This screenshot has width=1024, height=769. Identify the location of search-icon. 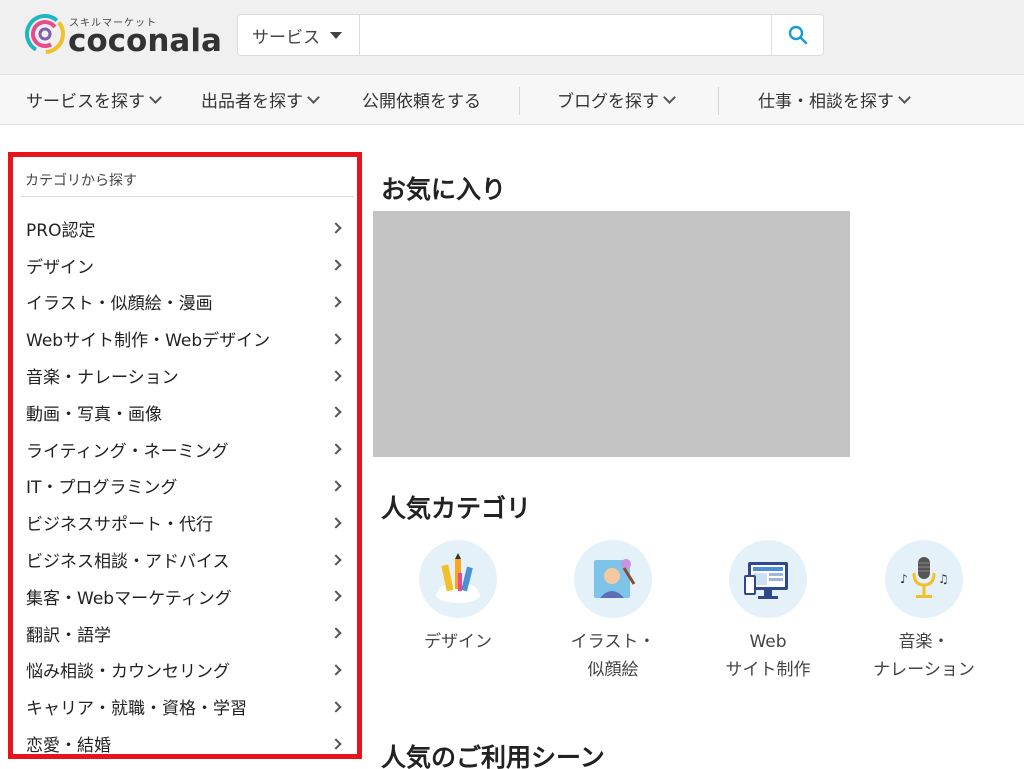
(797, 35).